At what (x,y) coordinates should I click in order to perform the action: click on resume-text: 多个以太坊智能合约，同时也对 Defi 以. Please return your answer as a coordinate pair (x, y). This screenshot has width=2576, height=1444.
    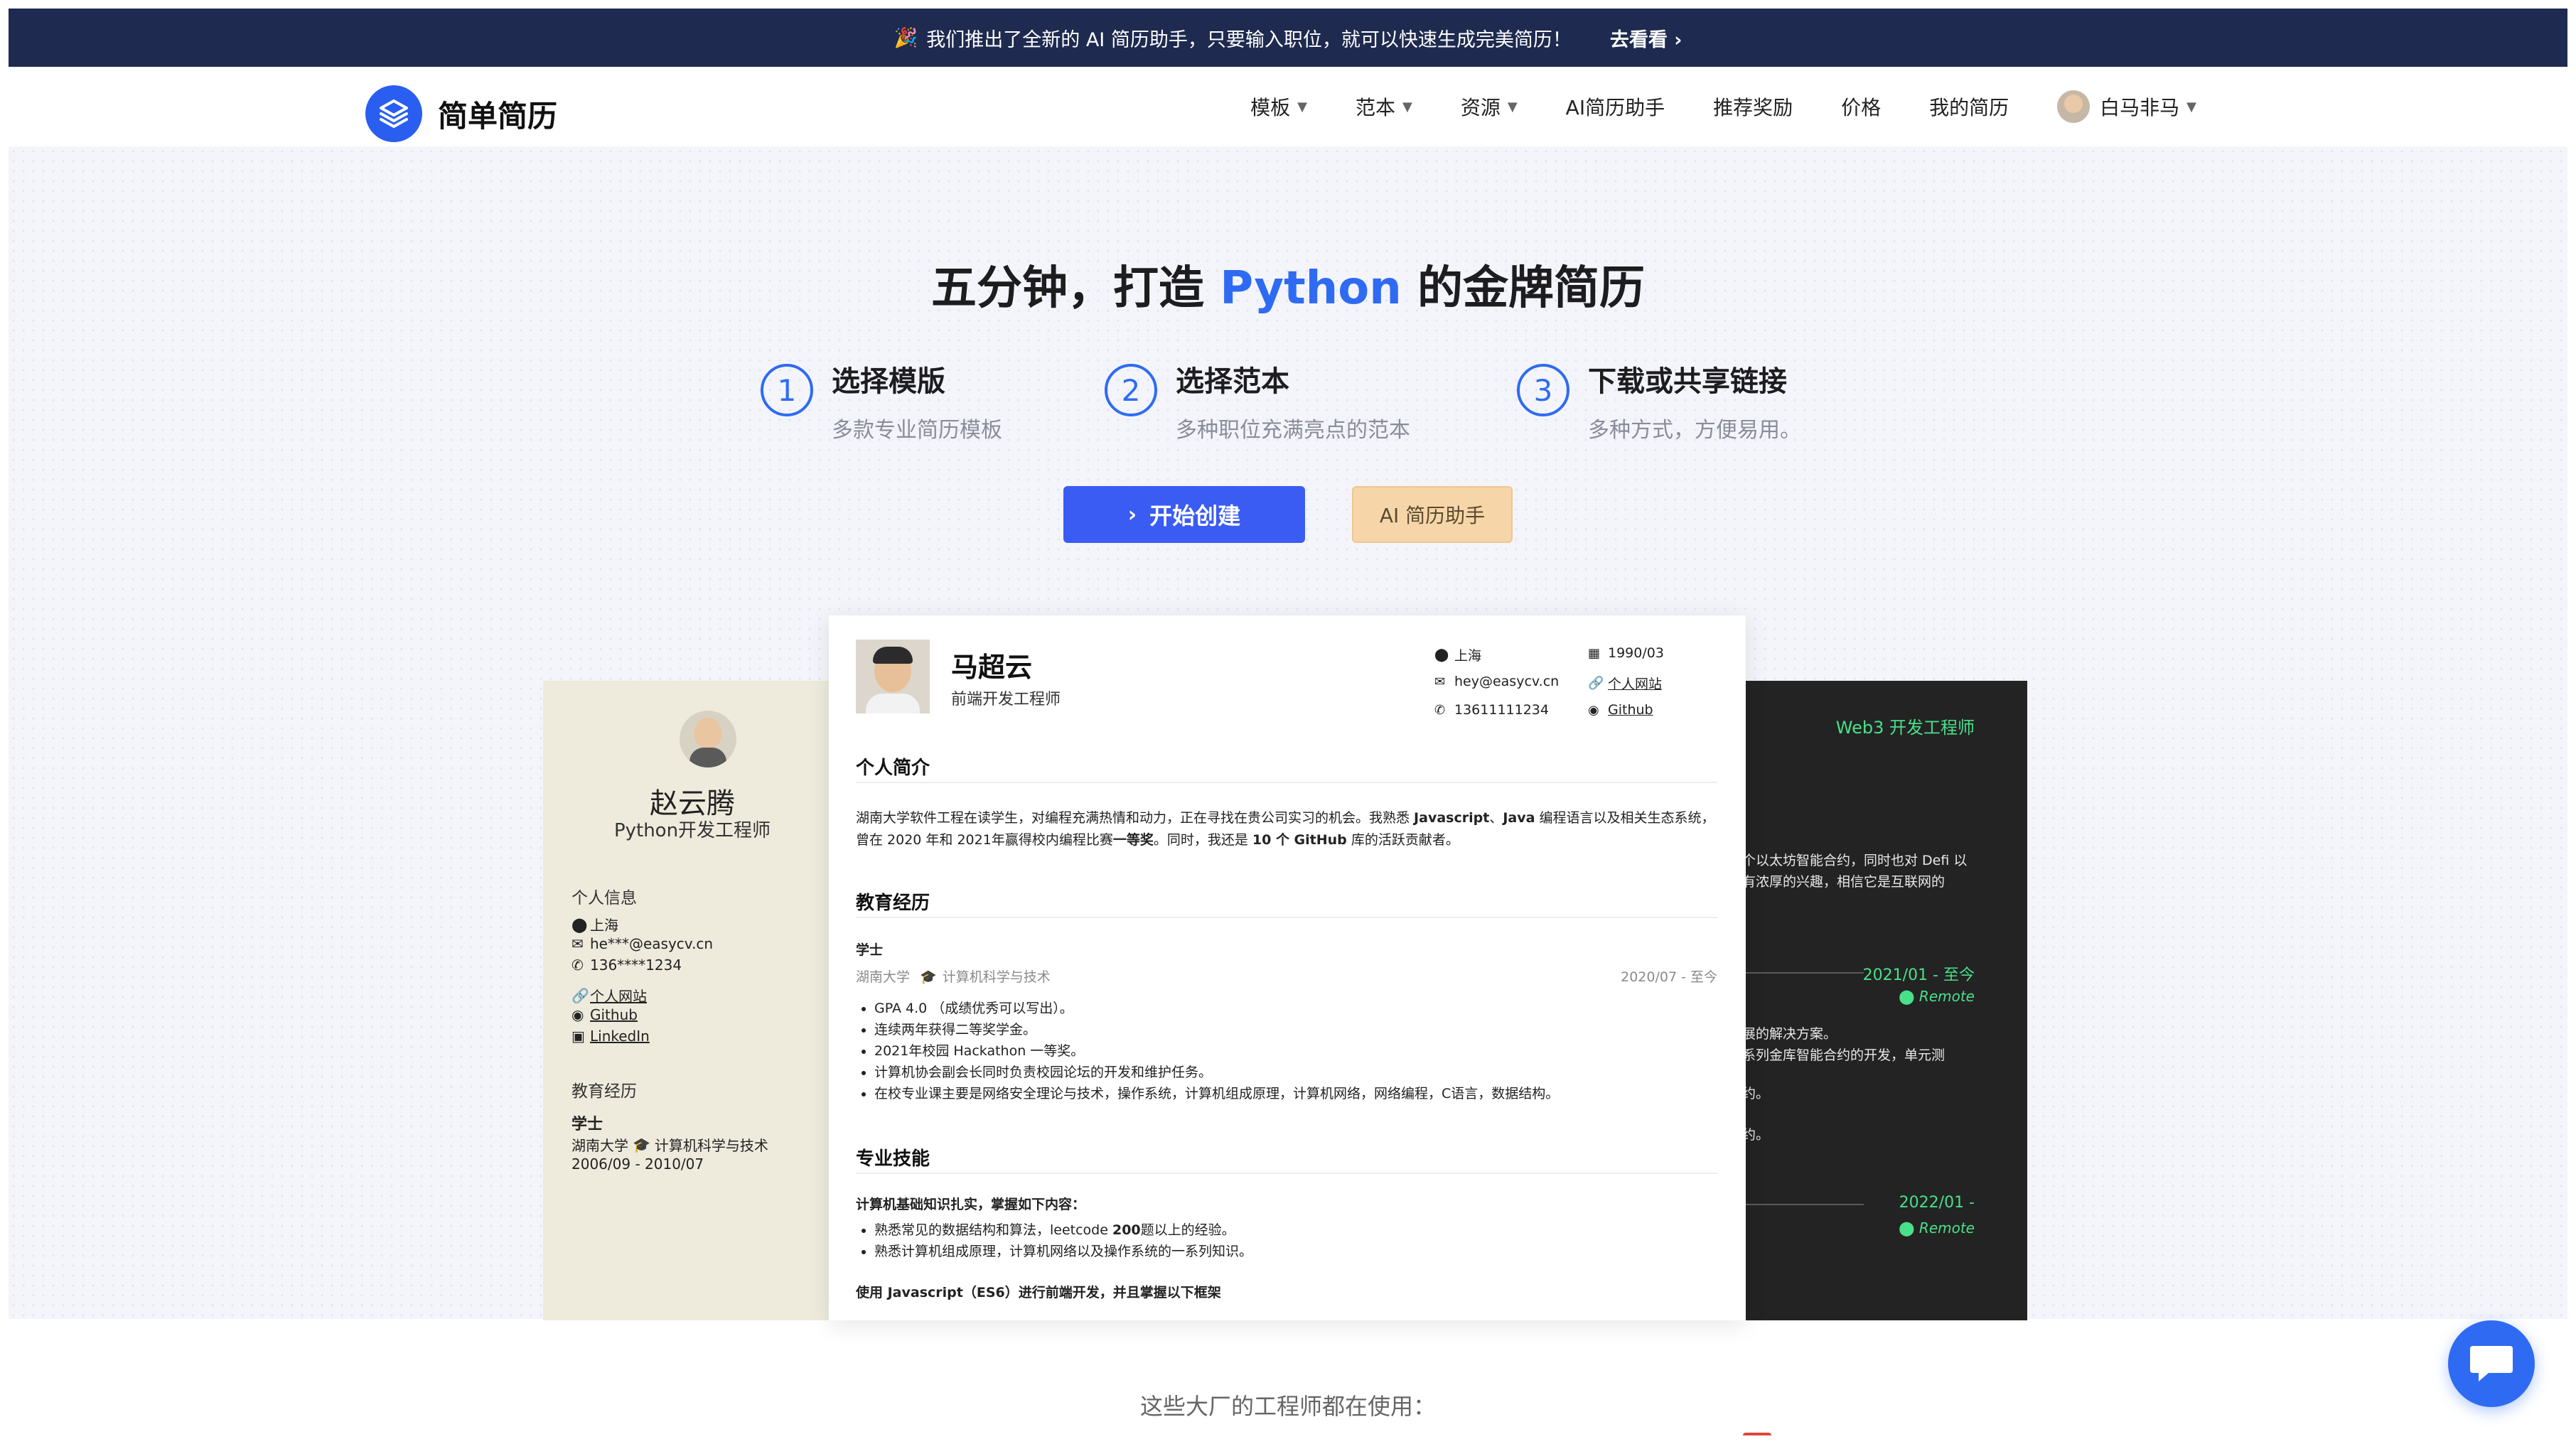
    Looking at the image, I should click on (1848, 860).